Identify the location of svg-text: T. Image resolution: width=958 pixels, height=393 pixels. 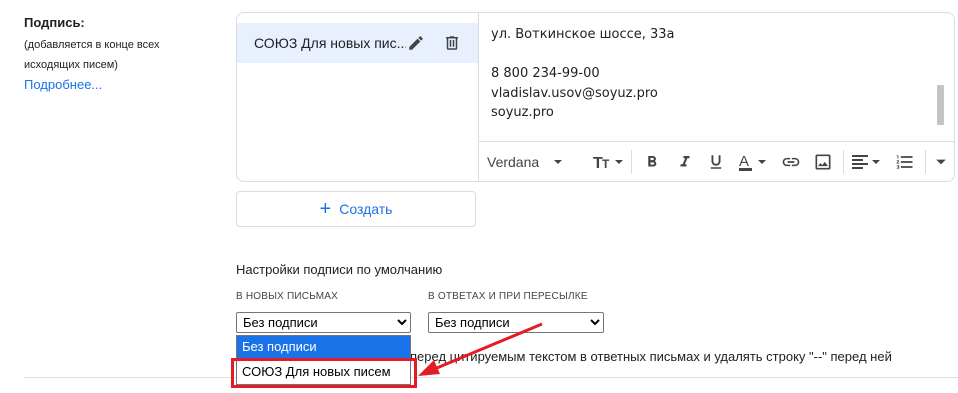
(606, 164).